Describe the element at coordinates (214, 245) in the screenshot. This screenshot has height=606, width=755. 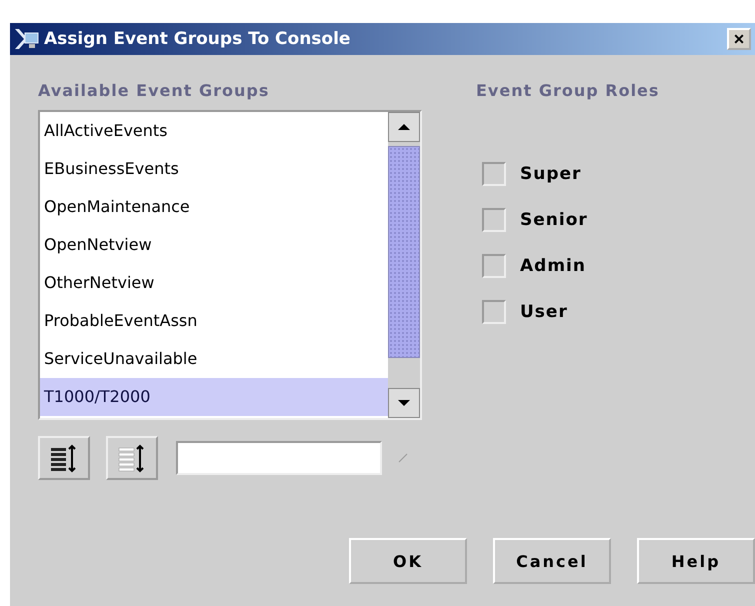
I see `list-item: OpenNetview` at that location.